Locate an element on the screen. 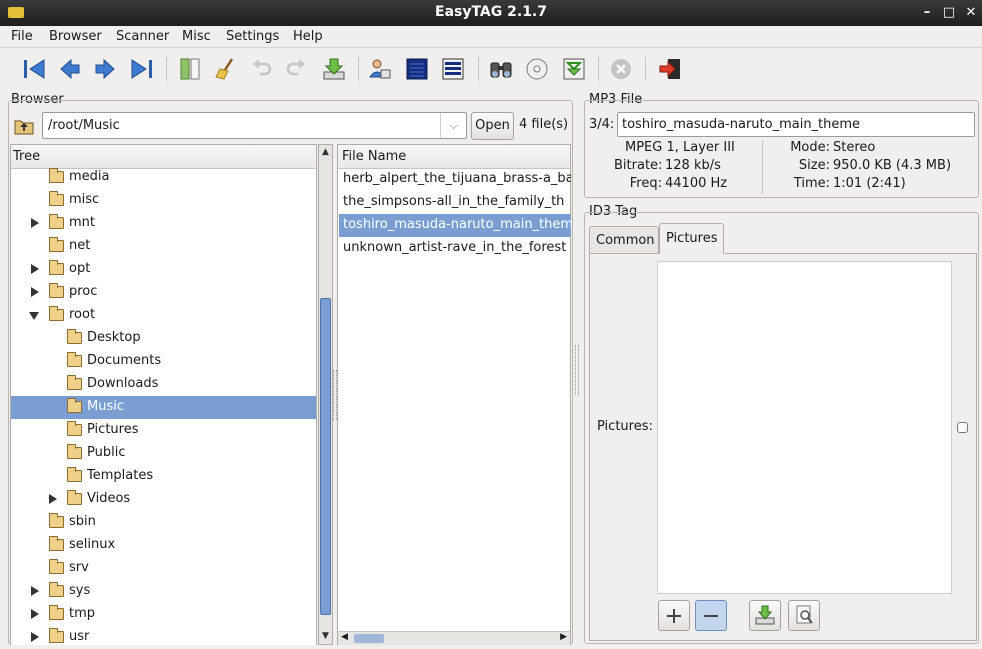 This screenshot has height=649, width=982. file-hscroll-thumb is located at coordinates (369, 638).